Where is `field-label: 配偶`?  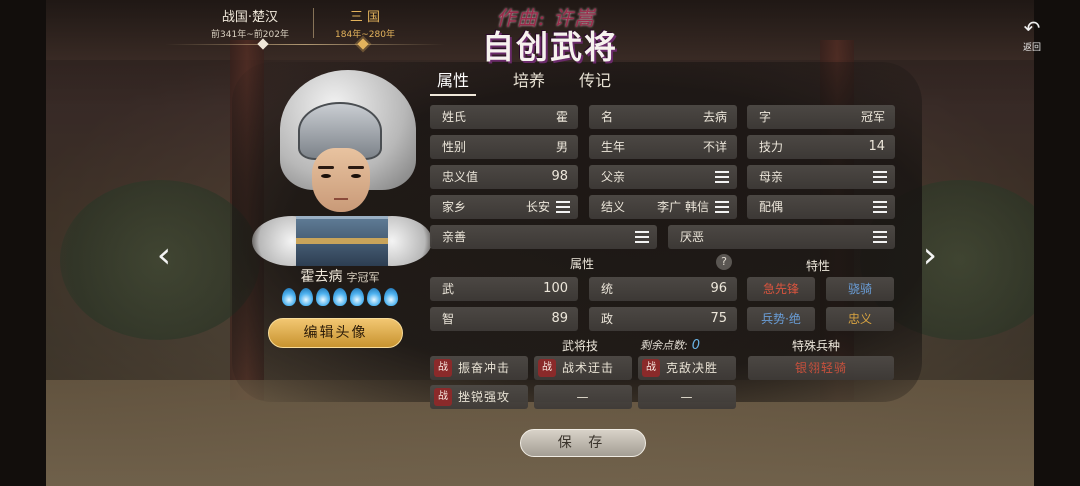 field-label: 配偶 is located at coordinates (771, 207).